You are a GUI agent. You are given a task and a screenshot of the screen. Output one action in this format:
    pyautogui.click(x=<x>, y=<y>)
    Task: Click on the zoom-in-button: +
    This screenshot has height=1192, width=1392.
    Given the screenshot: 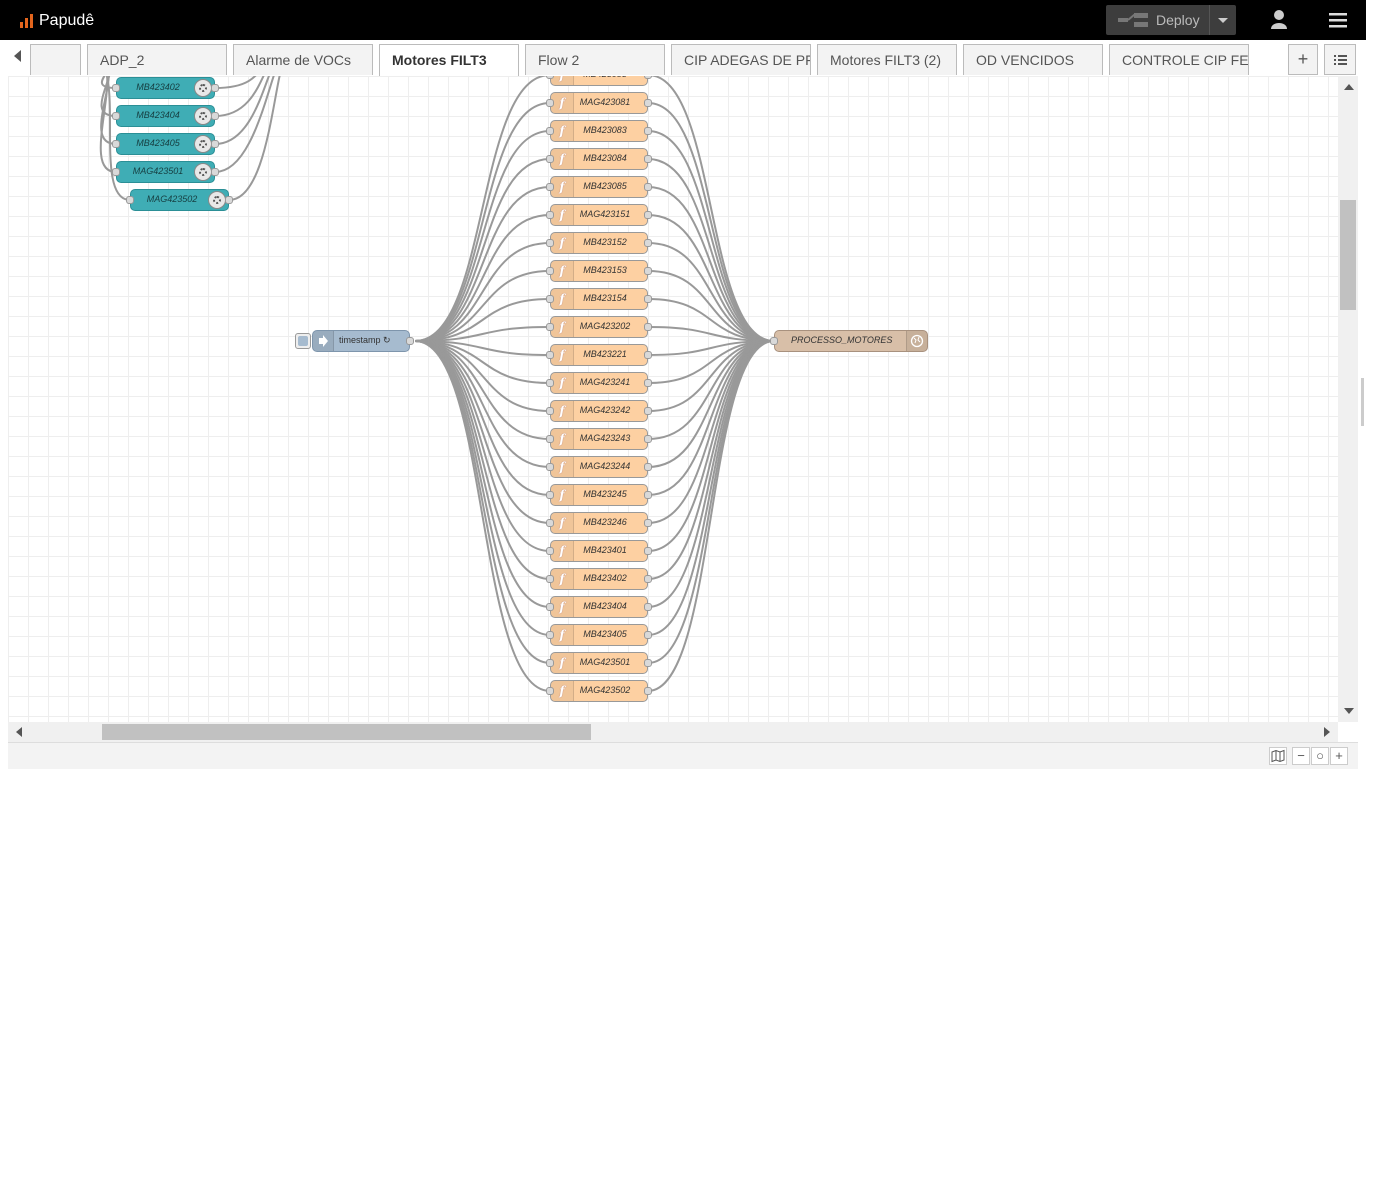 What is the action you would take?
    pyautogui.click(x=1339, y=756)
    